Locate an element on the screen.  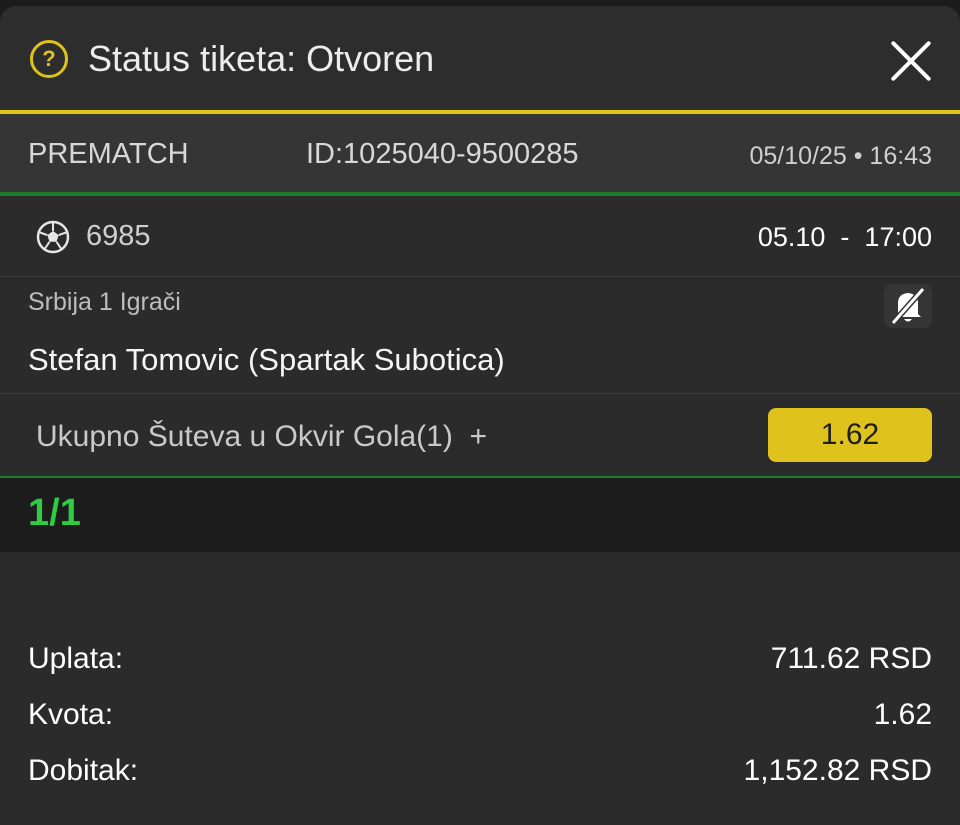
soccer-ball-icon is located at coordinates (53, 237).